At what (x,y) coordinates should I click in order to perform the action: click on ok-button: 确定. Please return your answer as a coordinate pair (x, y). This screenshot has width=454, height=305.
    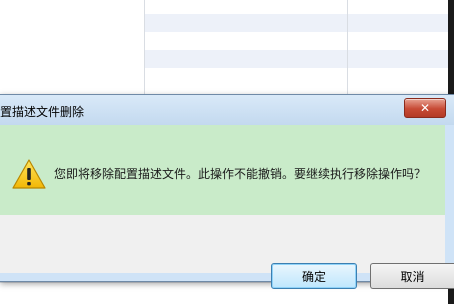
    Looking at the image, I should click on (314, 276).